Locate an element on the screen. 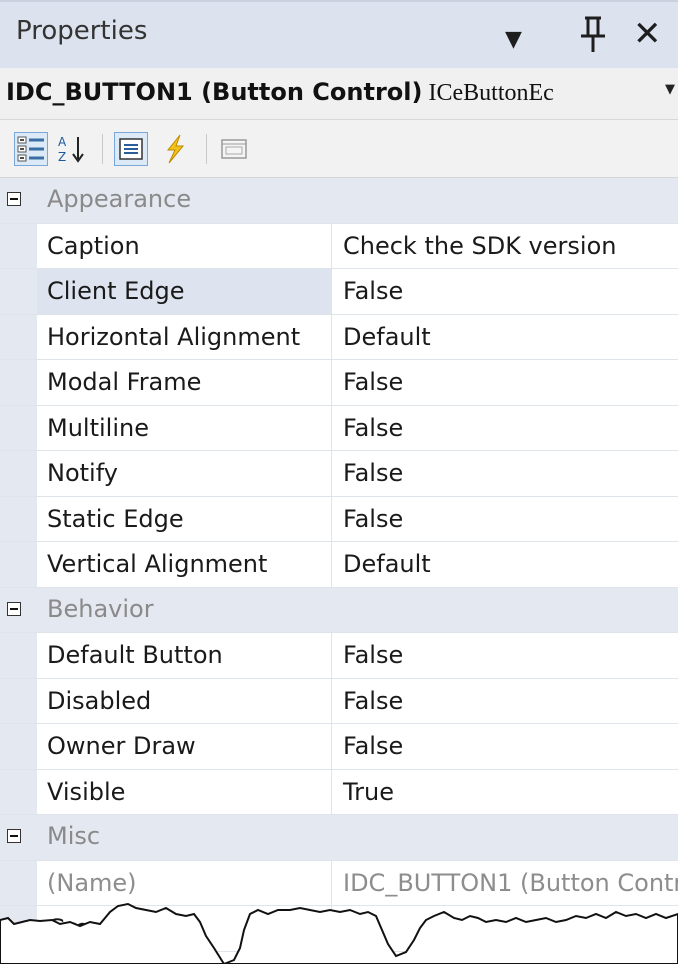  events-icon is located at coordinates (175, 149).